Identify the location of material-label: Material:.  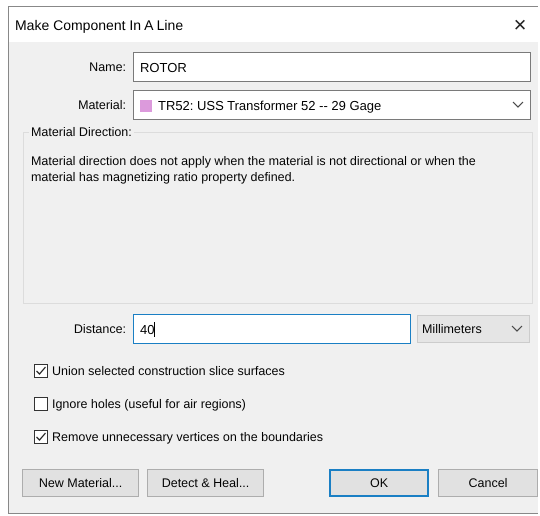
(102, 105).